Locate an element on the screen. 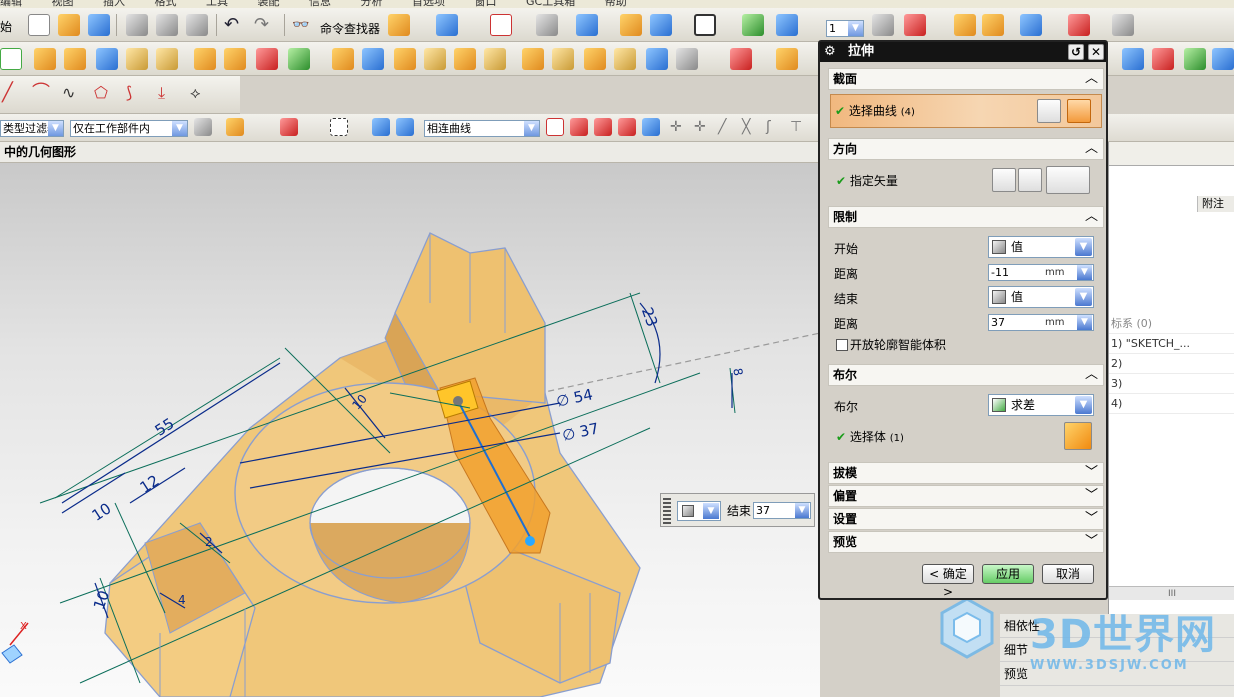  layer-combo: 1 ▼ is located at coordinates (845, 28).